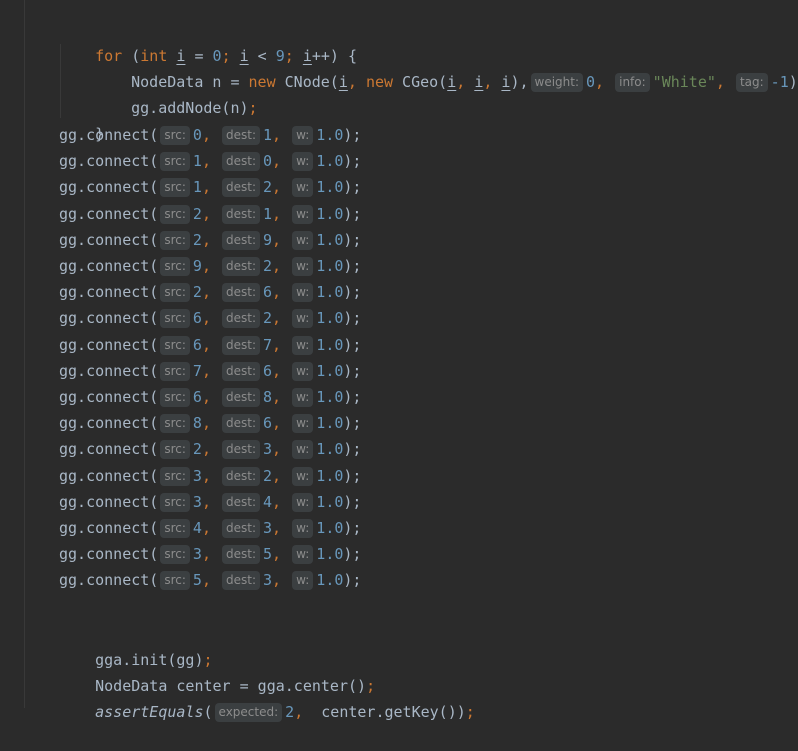  I want to click on code-line-init: gga.init(gg);, so click(135, 645).